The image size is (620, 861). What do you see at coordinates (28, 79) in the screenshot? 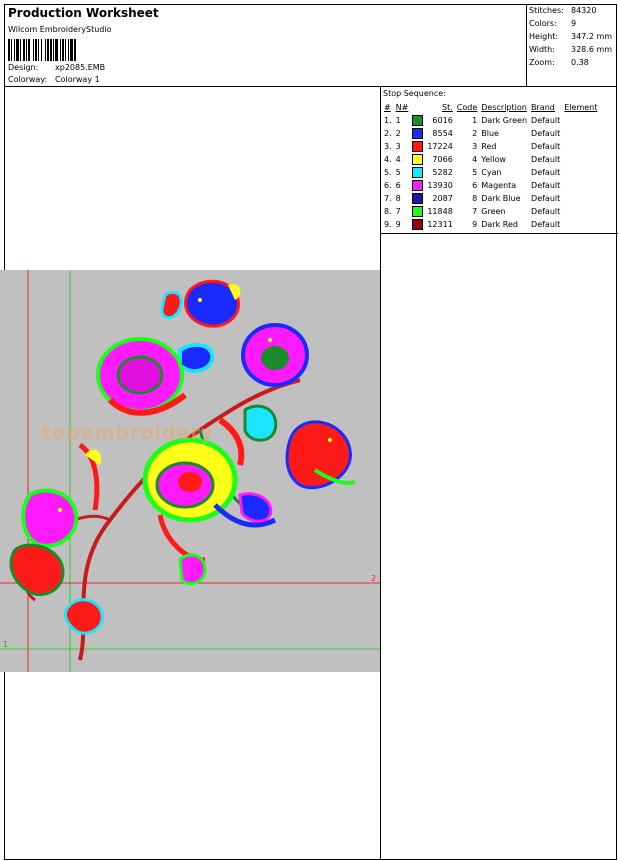
I see `colorway-label: Colorway:` at bounding box center [28, 79].